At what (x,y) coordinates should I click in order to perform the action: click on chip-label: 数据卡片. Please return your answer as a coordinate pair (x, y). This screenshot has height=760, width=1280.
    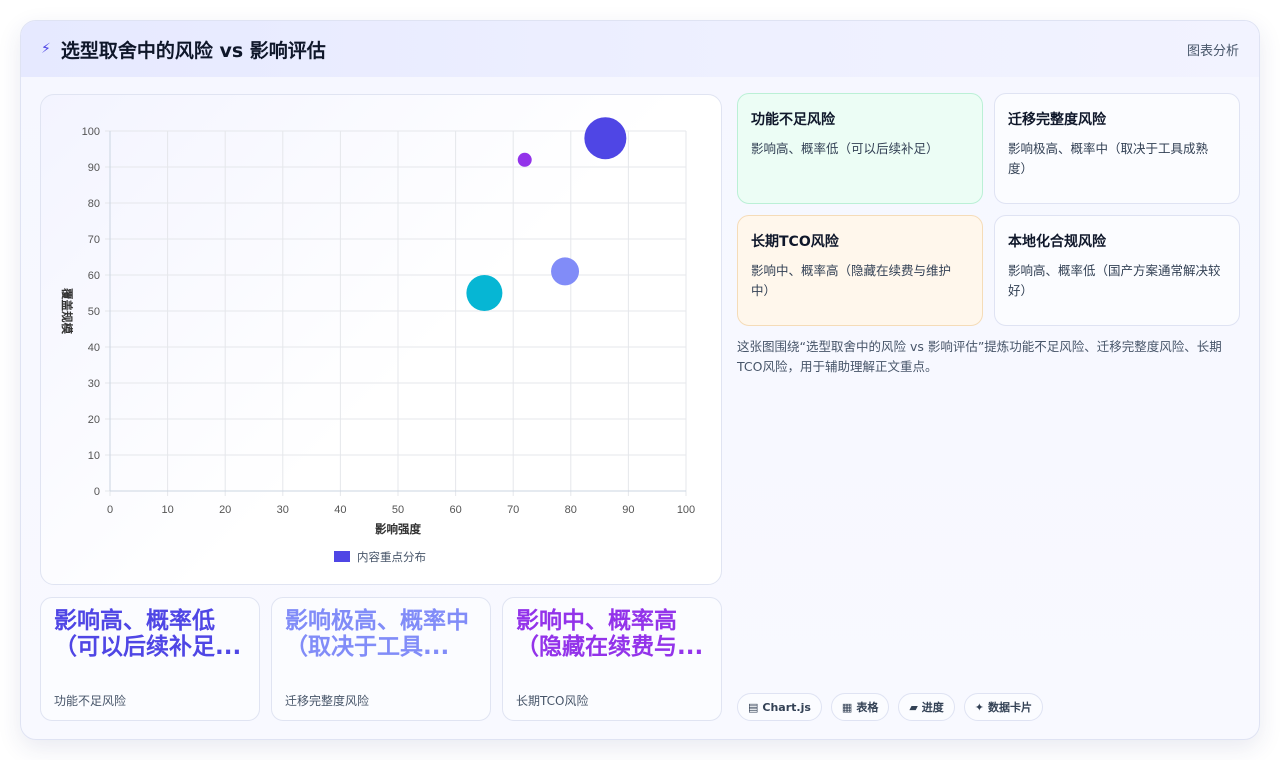
    Looking at the image, I should click on (1010, 707).